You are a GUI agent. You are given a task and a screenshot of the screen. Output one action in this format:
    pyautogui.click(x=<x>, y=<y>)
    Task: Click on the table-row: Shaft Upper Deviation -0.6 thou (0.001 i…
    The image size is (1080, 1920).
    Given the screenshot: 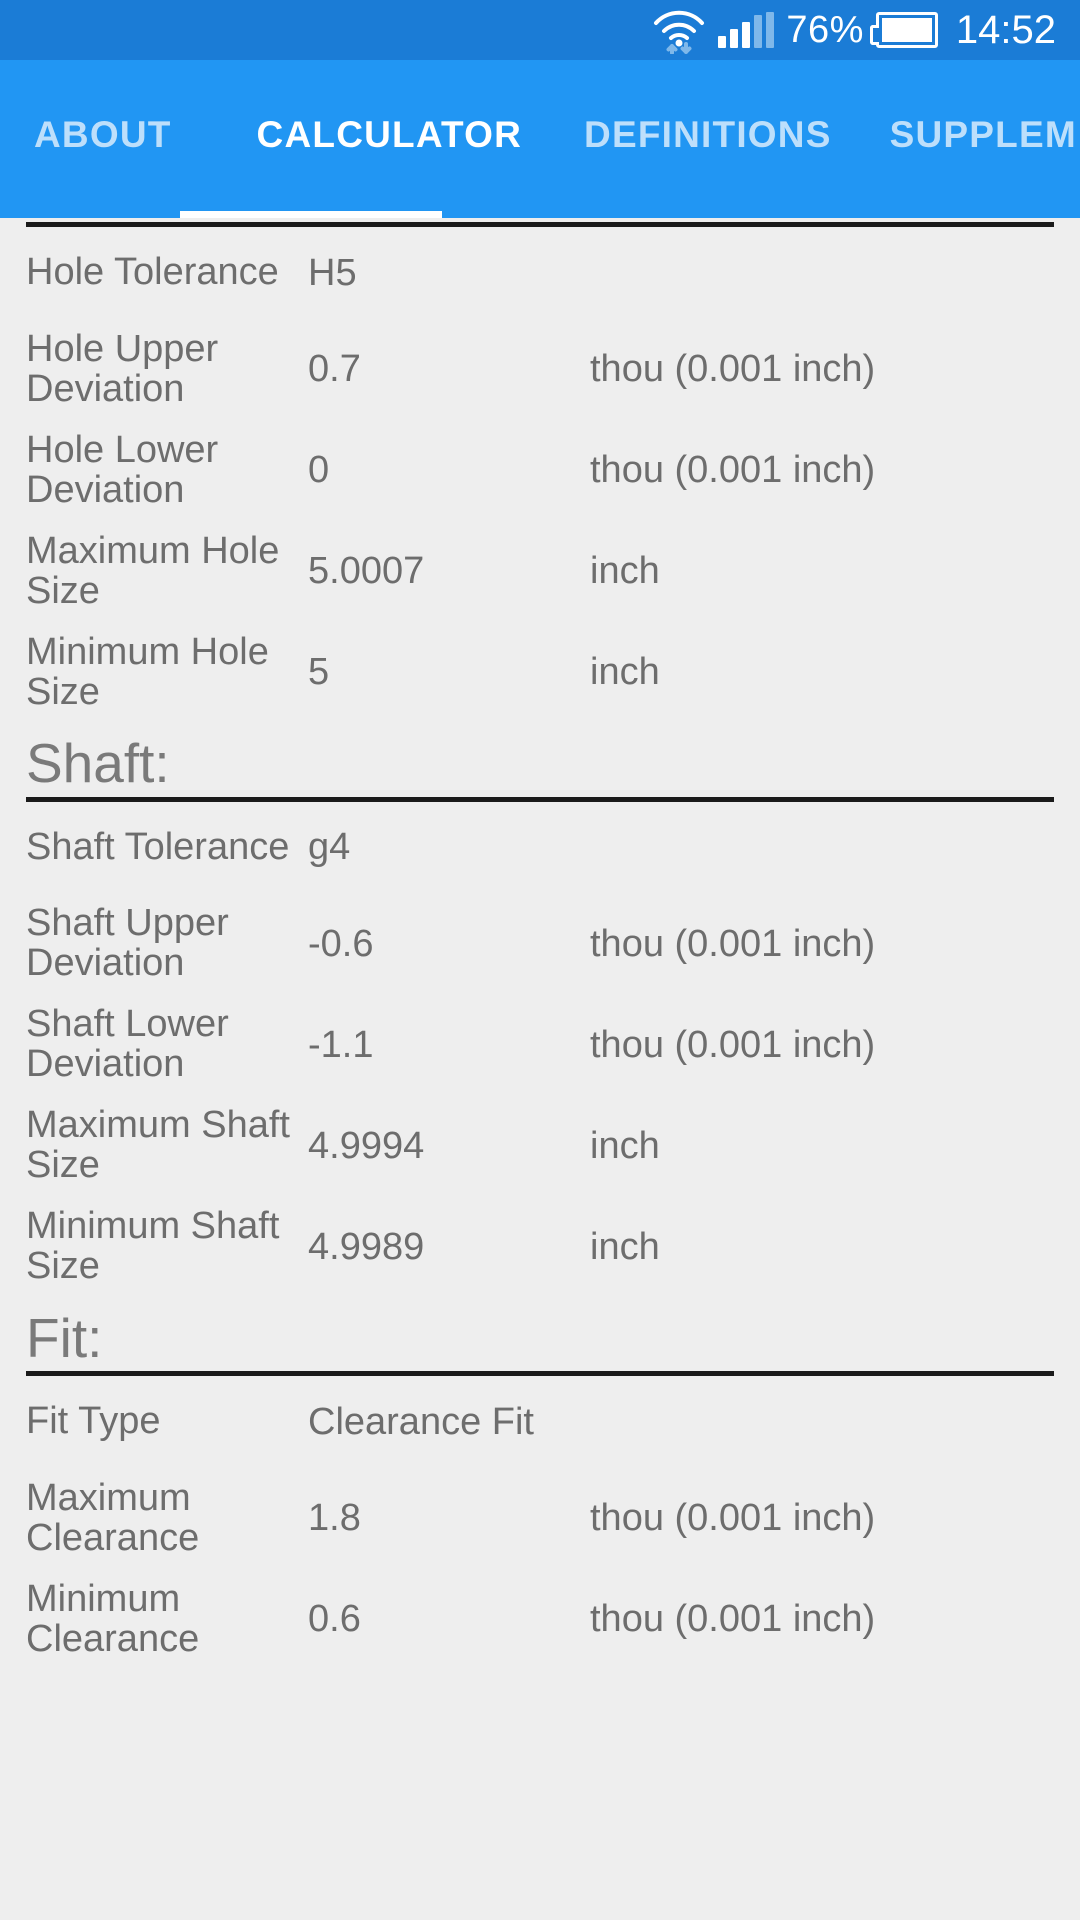 What is the action you would take?
    pyautogui.click(x=540, y=944)
    